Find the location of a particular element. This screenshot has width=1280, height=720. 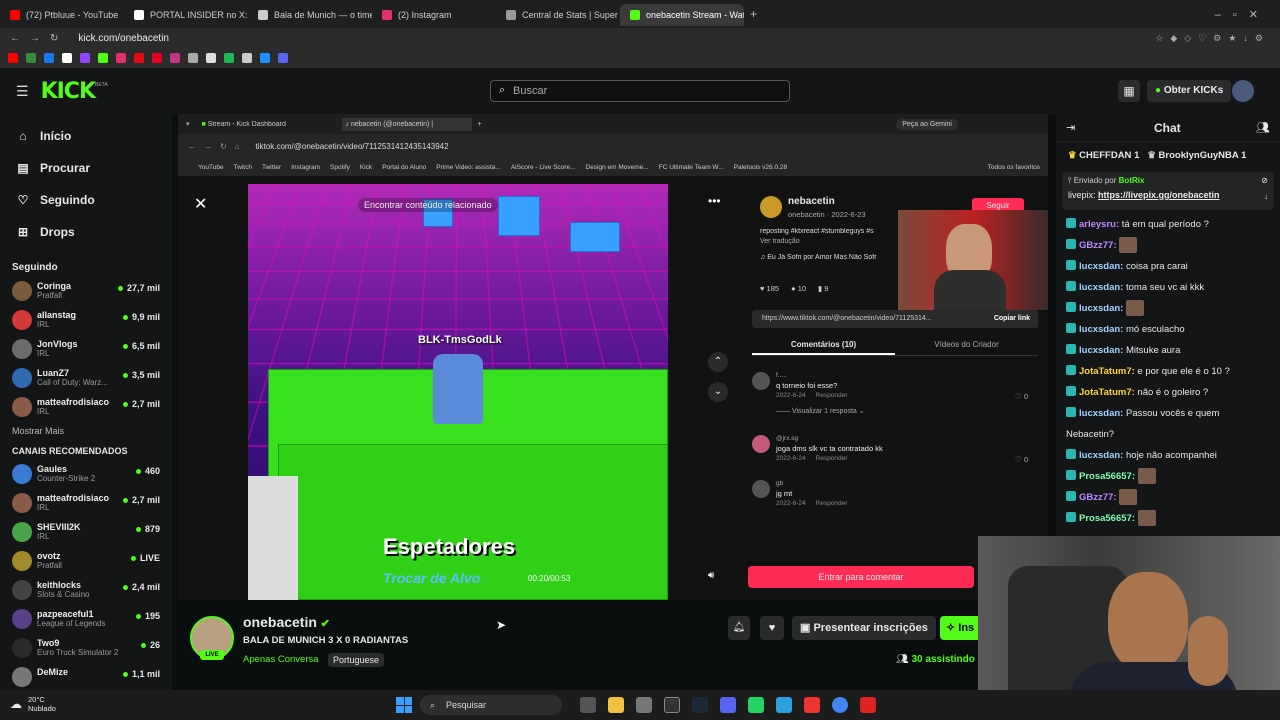

channel-item: DeMize 1,1 mil is located at coordinates (86, 677).